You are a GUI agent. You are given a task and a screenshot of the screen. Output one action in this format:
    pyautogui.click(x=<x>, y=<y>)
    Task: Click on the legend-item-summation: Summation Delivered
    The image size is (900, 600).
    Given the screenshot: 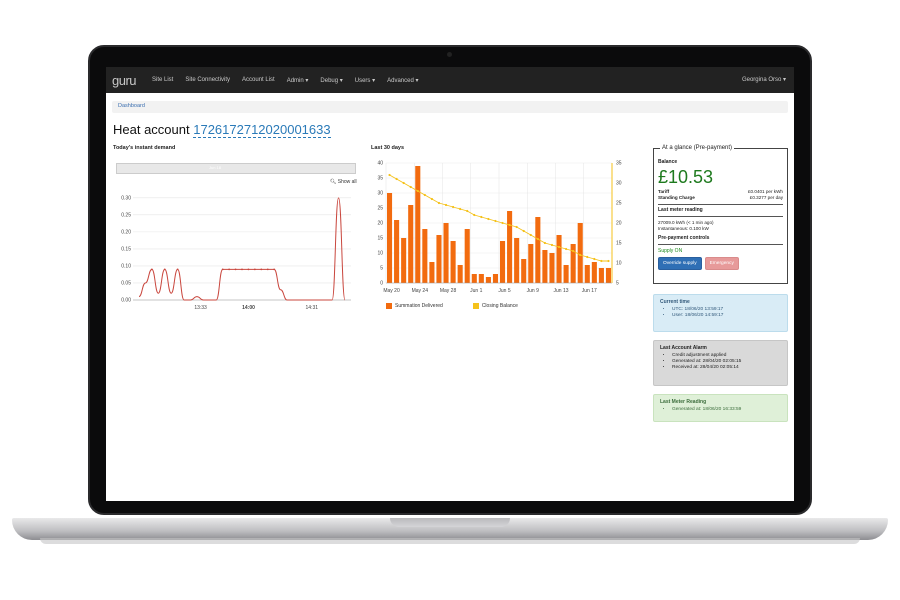 What is the action you would take?
    pyautogui.click(x=414, y=306)
    